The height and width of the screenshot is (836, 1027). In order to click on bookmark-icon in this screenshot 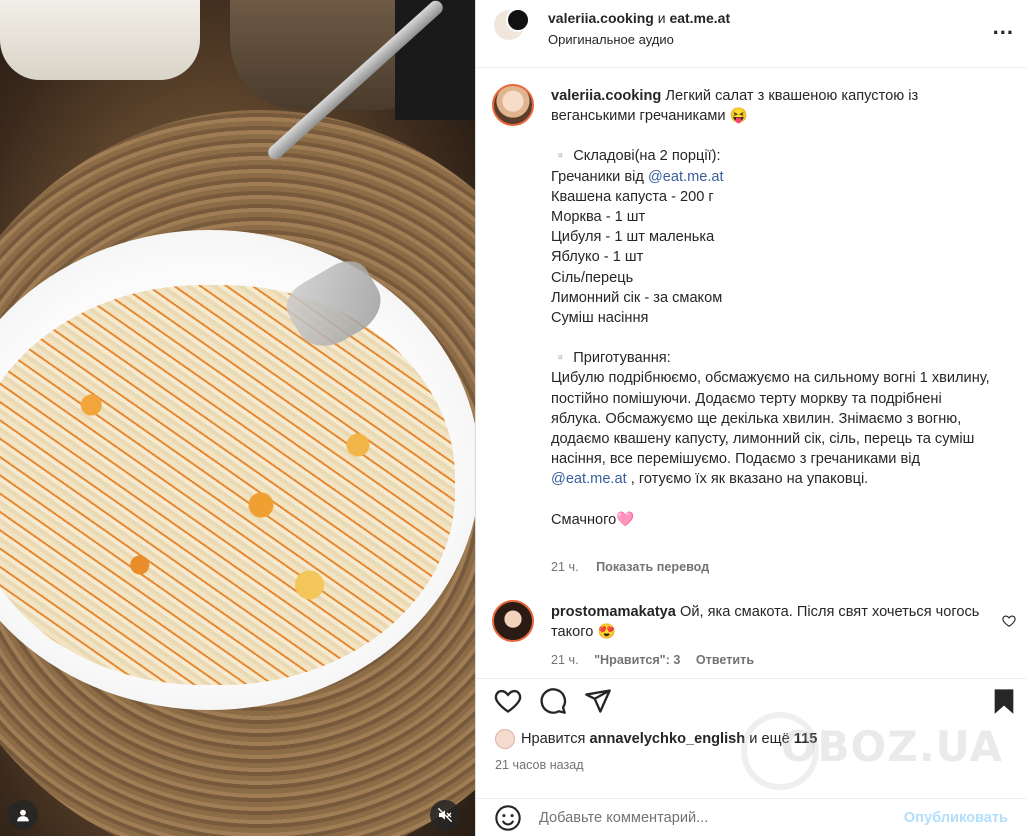, I will do `click(1004, 701)`.